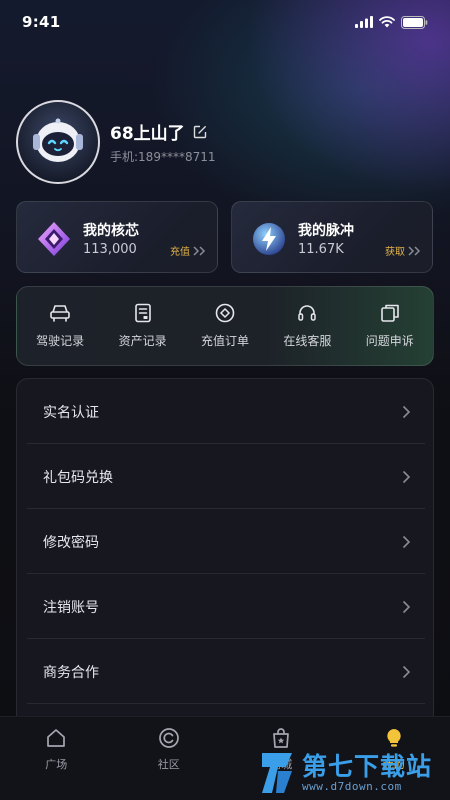  I want to click on core-amount: 113,000, so click(110, 249).